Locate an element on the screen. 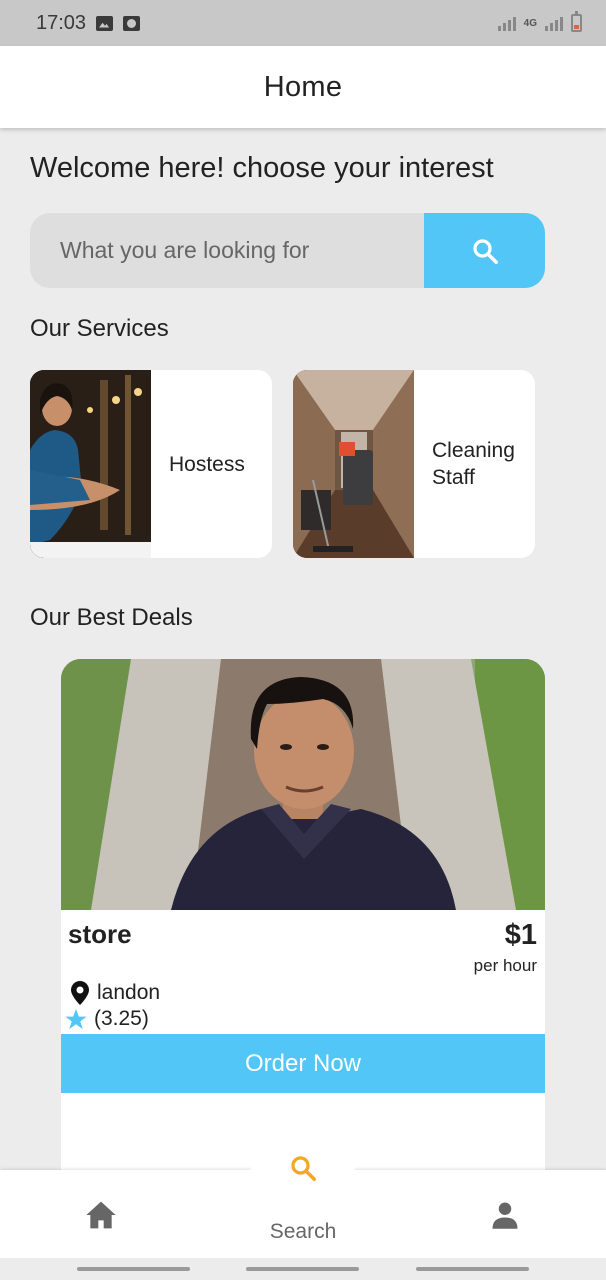 Image resolution: width=606 pixels, height=1280 pixels. deal-location: landon is located at coordinates (115, 993).